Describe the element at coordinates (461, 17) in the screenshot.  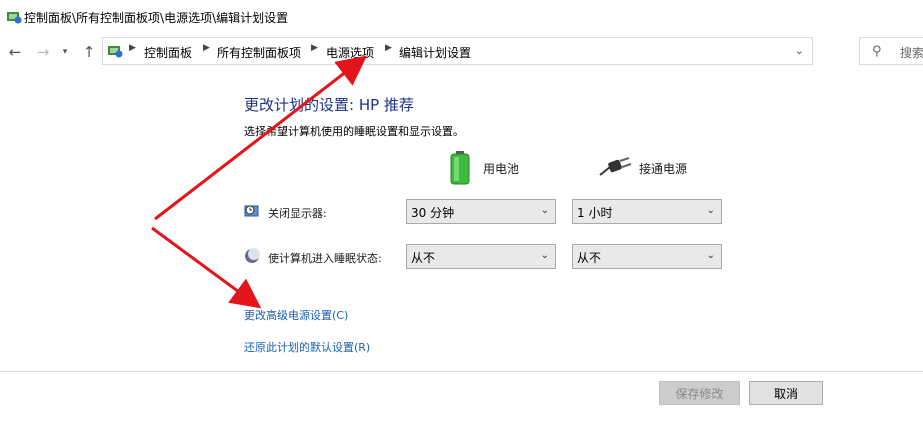
I see `title-bar: 控制面板\所有控制面板项\电源选项\编辑计划设置` at that location.